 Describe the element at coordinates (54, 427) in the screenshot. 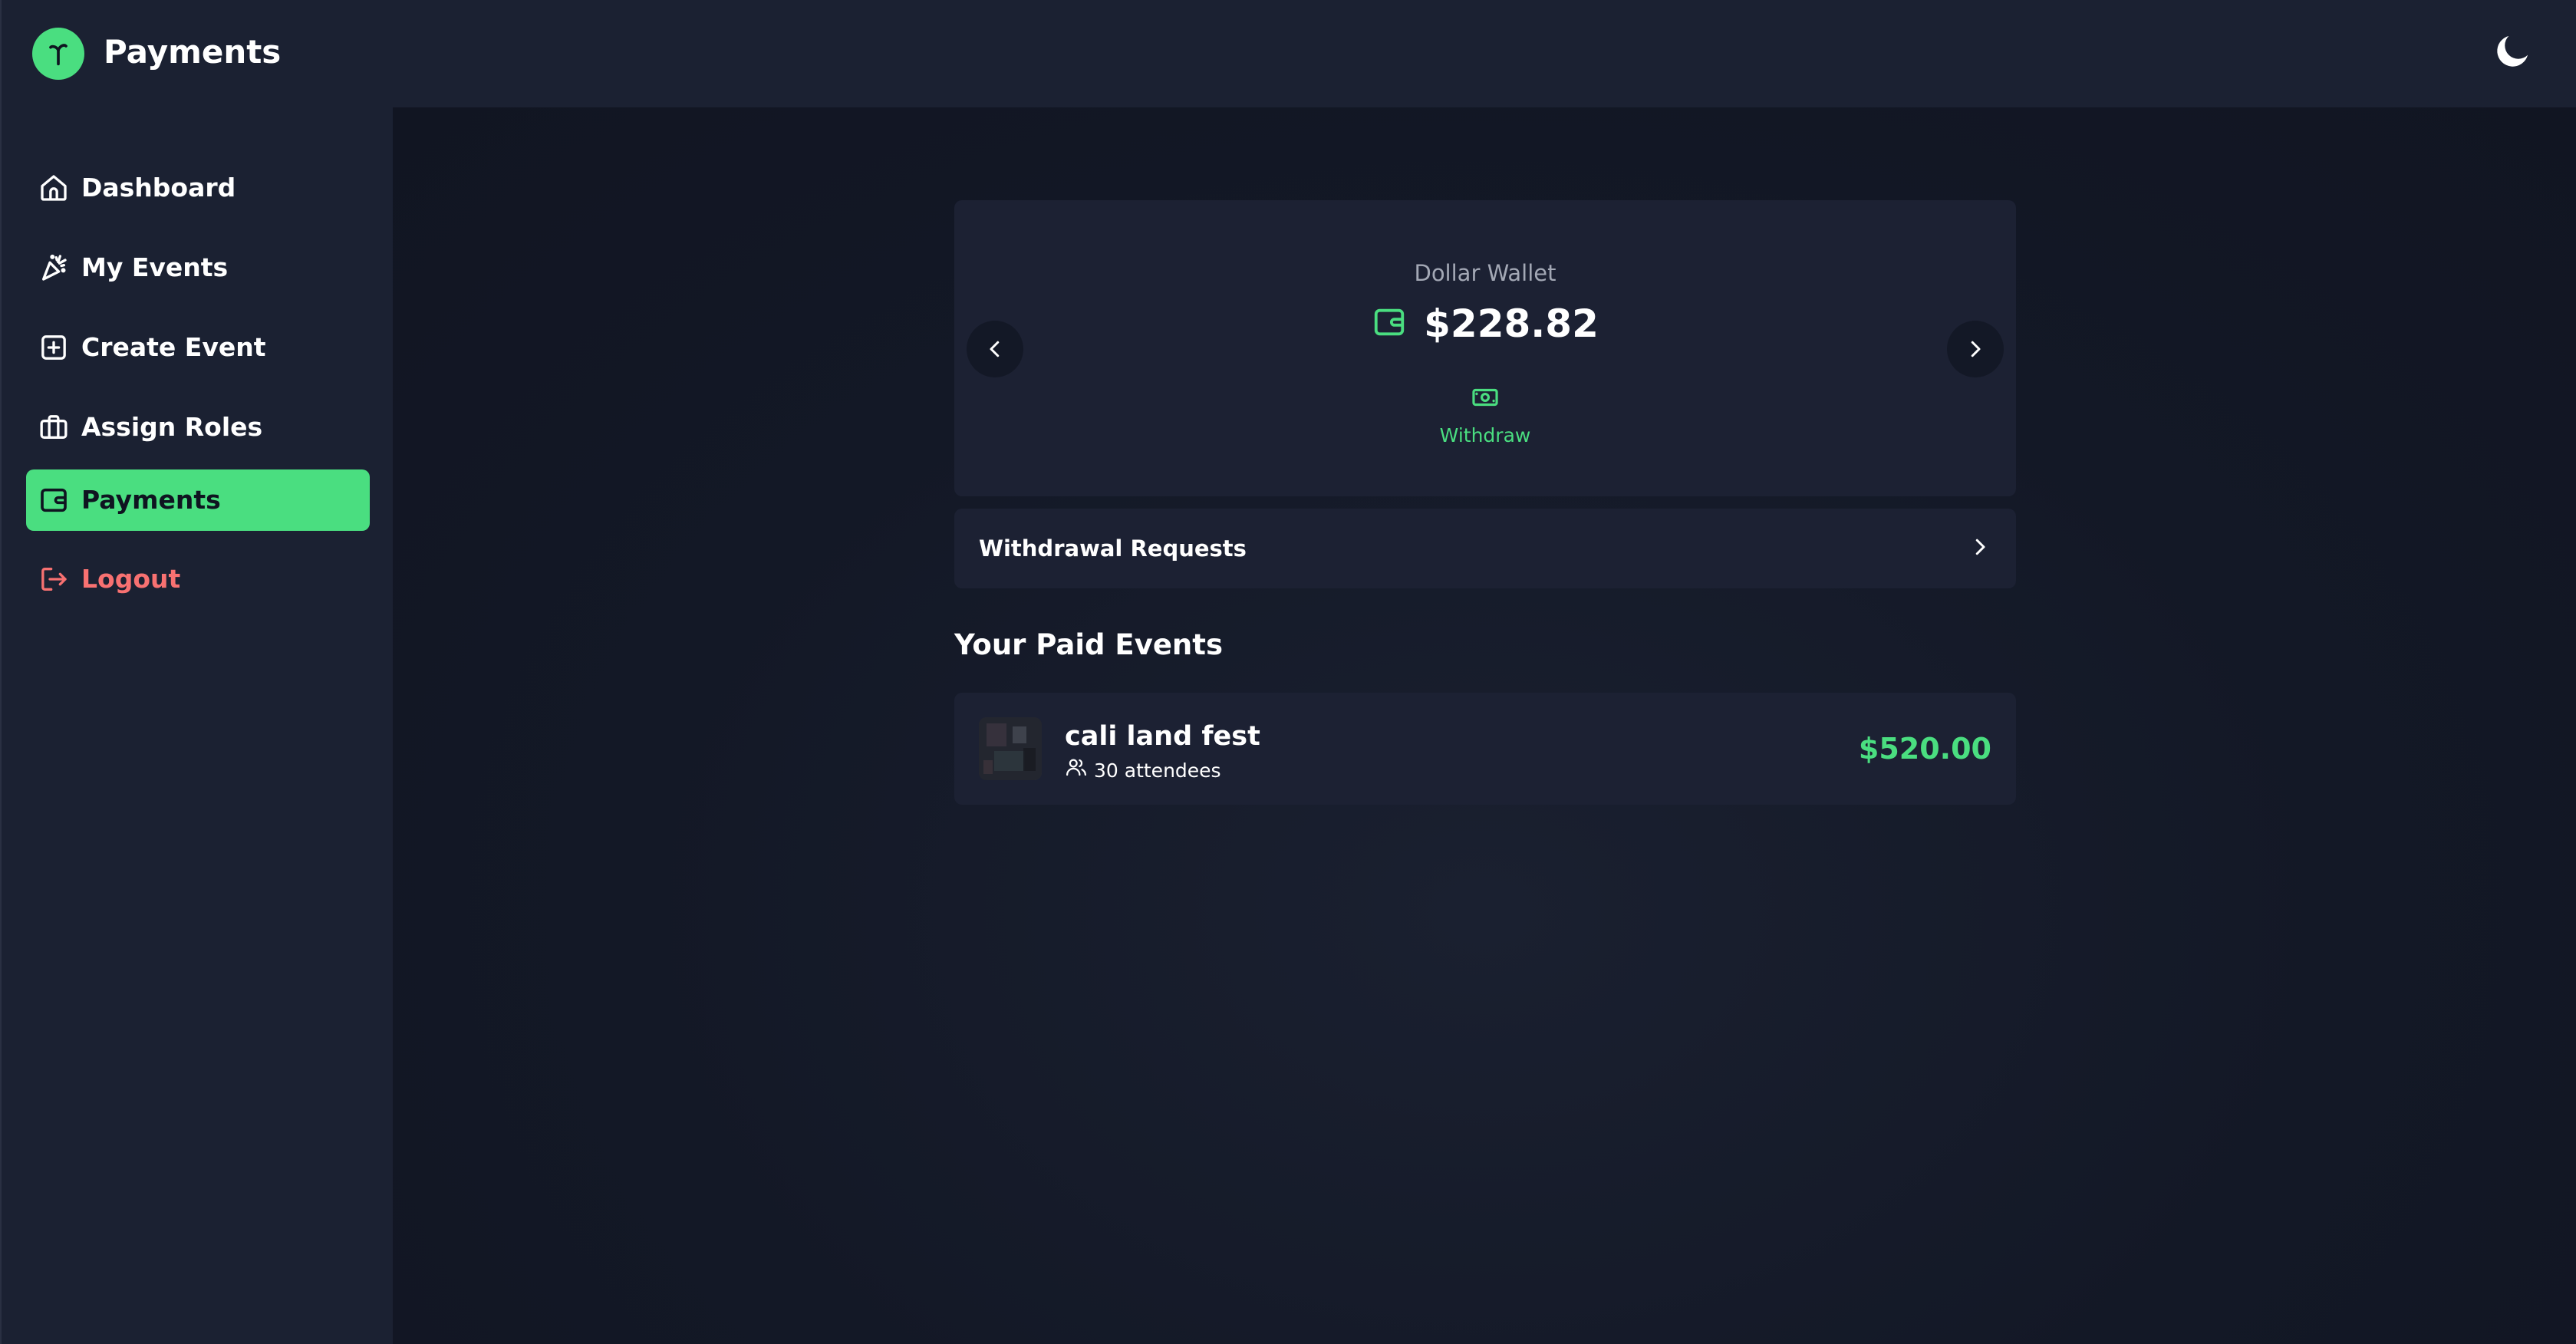

I see `briefcase-icon` at that location.